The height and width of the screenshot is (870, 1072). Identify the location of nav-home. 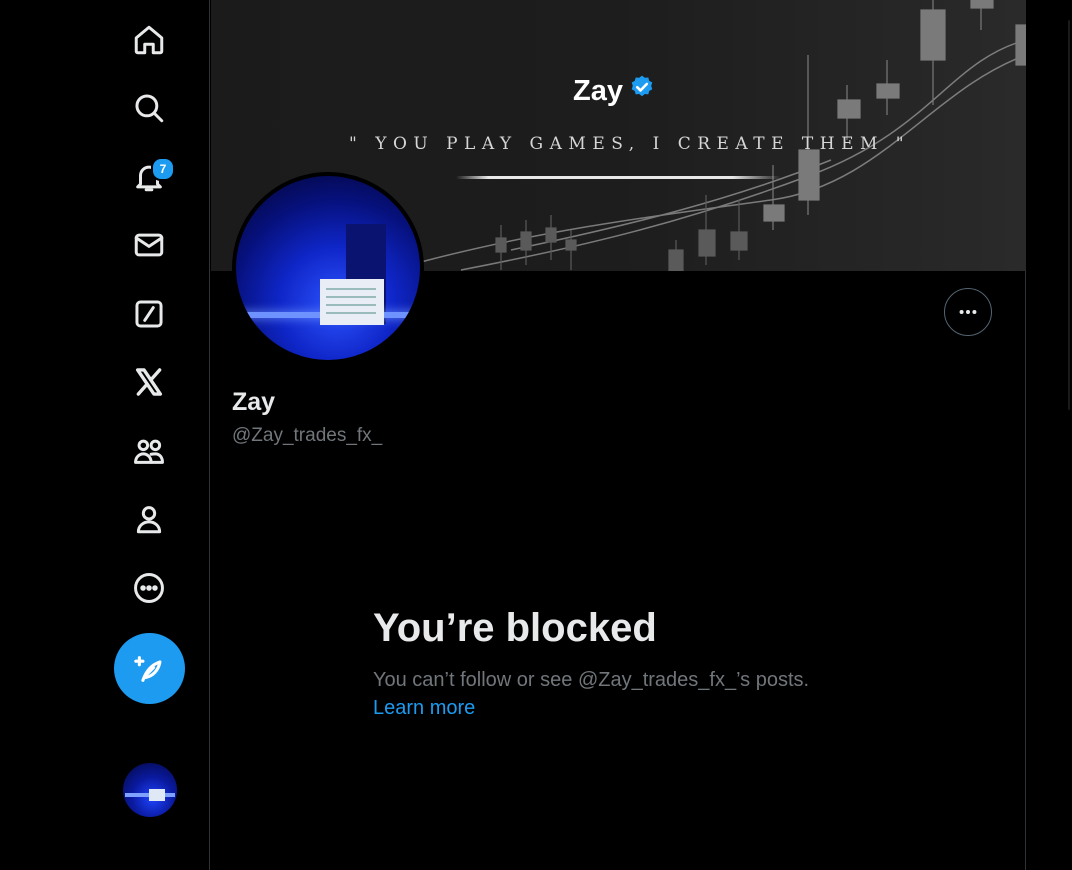
(149, 40).